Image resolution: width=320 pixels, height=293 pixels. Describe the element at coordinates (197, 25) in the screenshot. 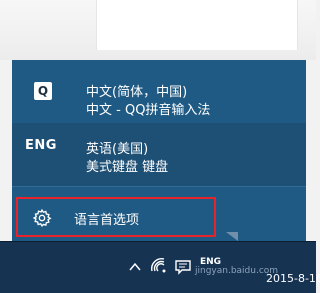

I see `background-window` at that location.